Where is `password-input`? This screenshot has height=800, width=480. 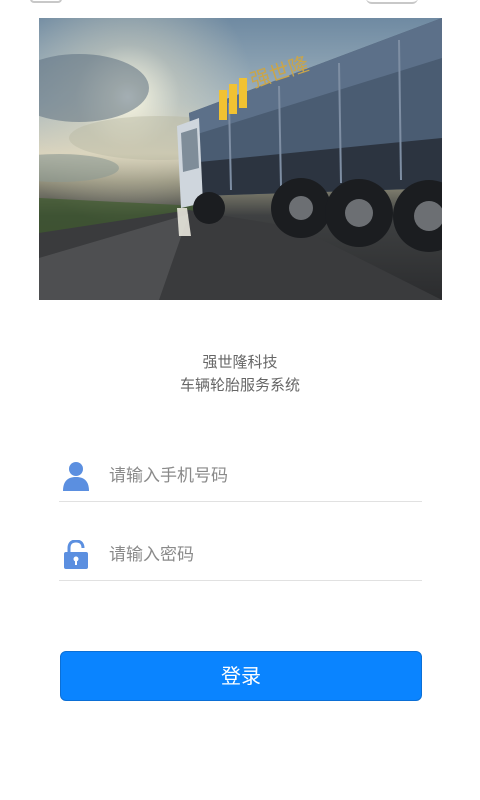
password-input is located at coordinates (259, 555).